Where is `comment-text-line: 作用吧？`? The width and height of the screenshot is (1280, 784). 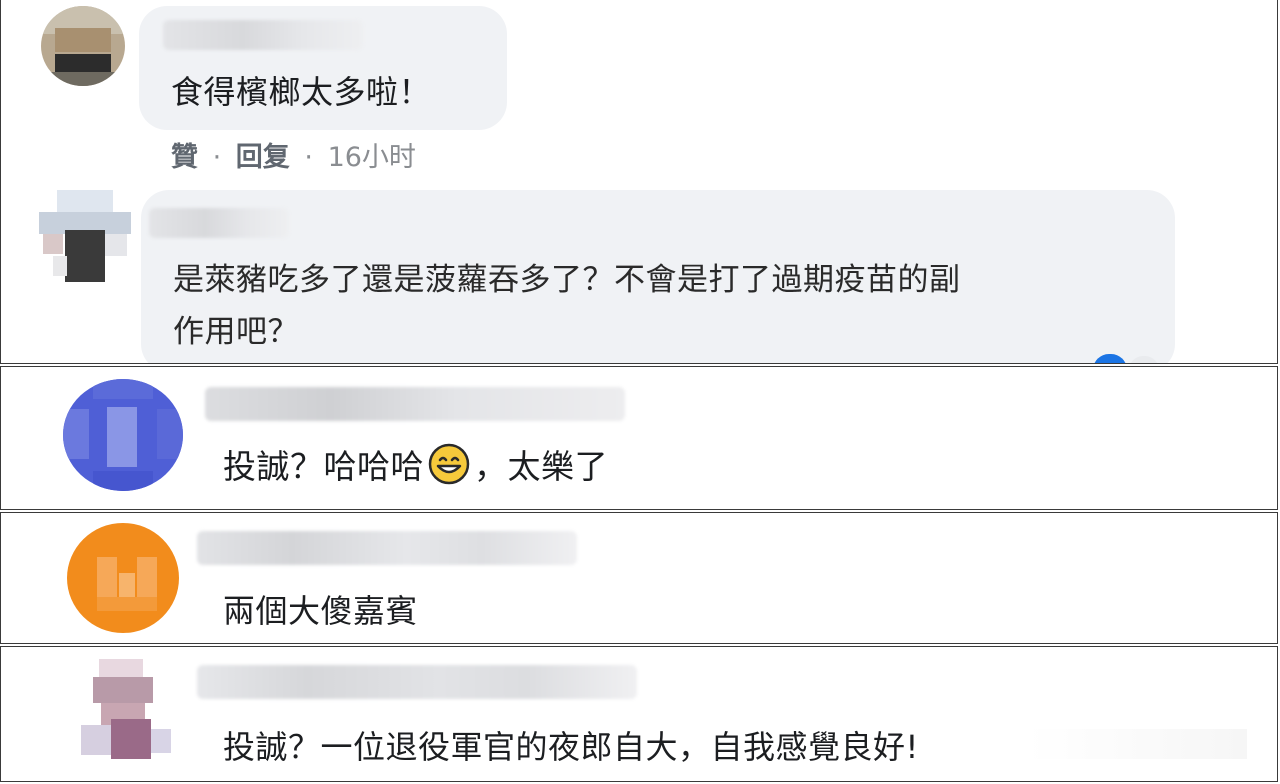 comment-text-line: 作用吧？ is located at coordinates (236, 332).